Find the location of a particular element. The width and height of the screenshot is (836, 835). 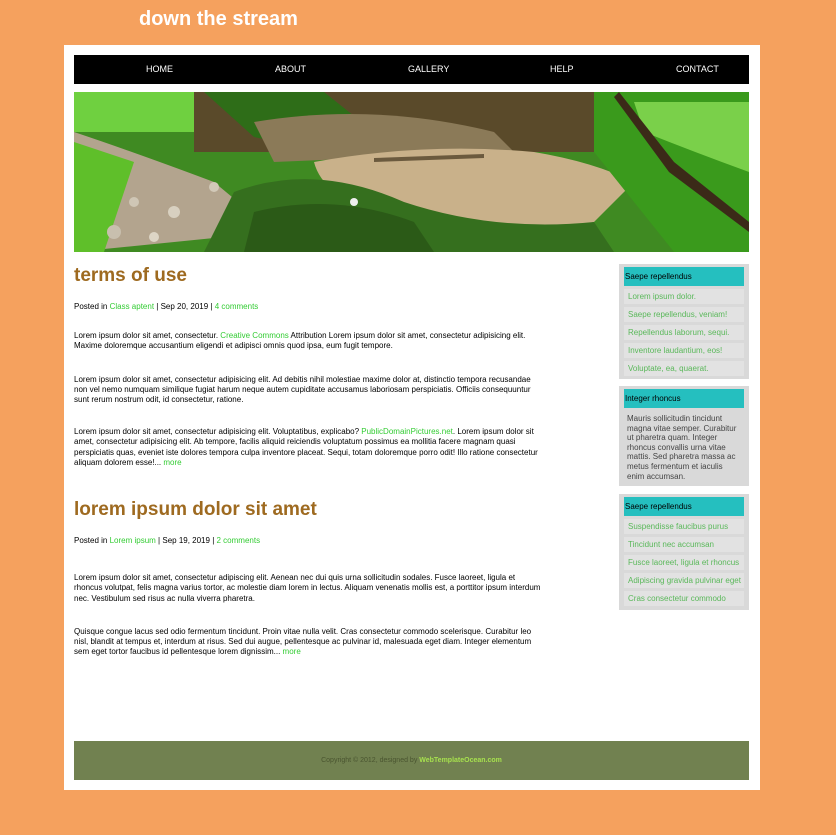

post-date: Sep 20, 2019 is located at coordinates (184, 306).